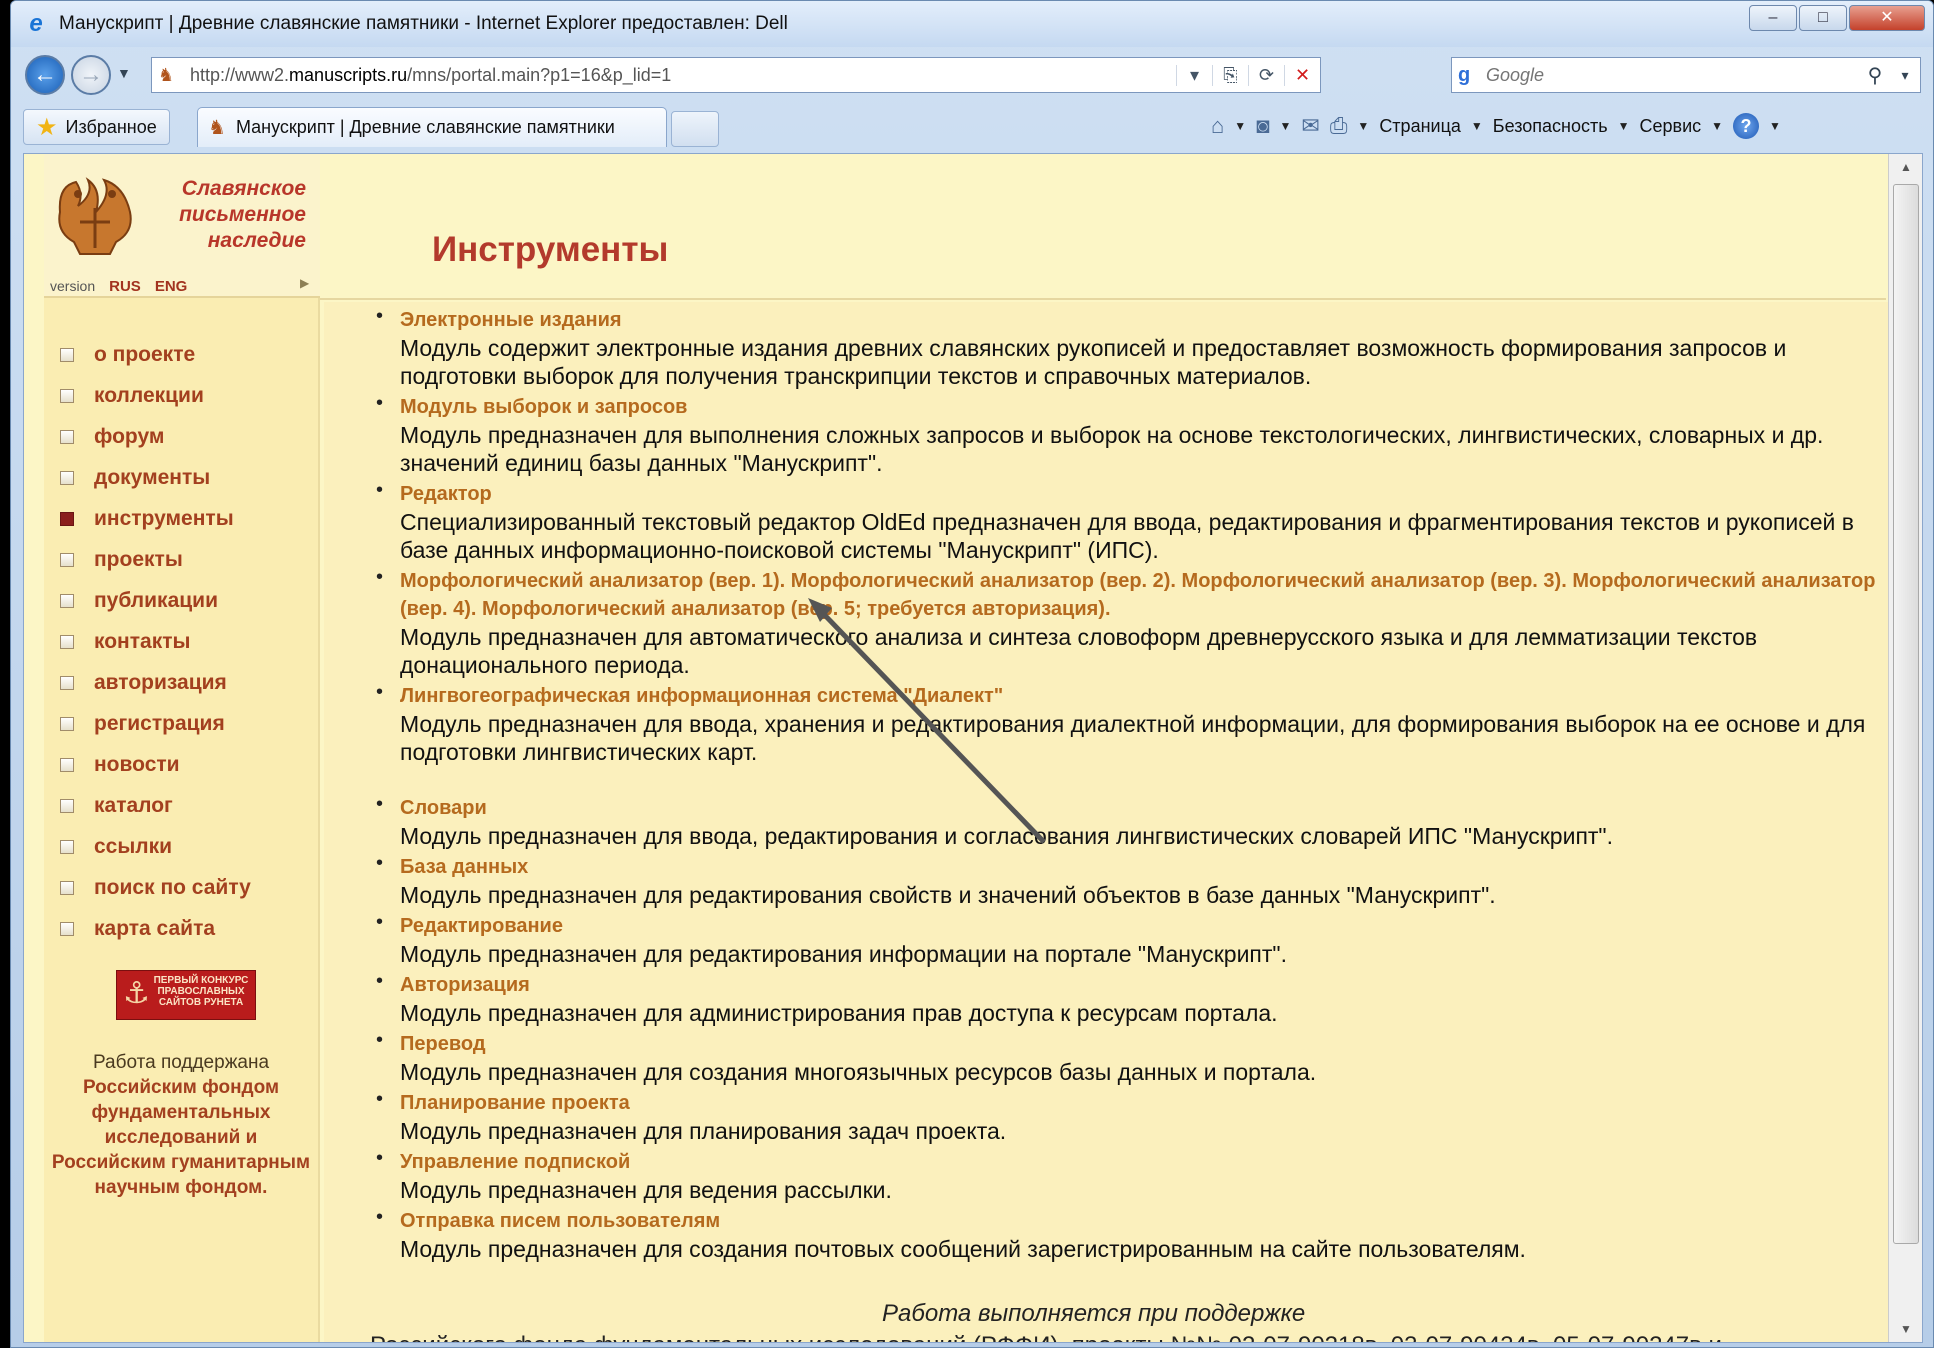 The width and height of the screenshot is (1934, 1348). Describe the element at coordinates (240, 74) in the screenshot. I see `url-prefix: http://www2.` at that location.